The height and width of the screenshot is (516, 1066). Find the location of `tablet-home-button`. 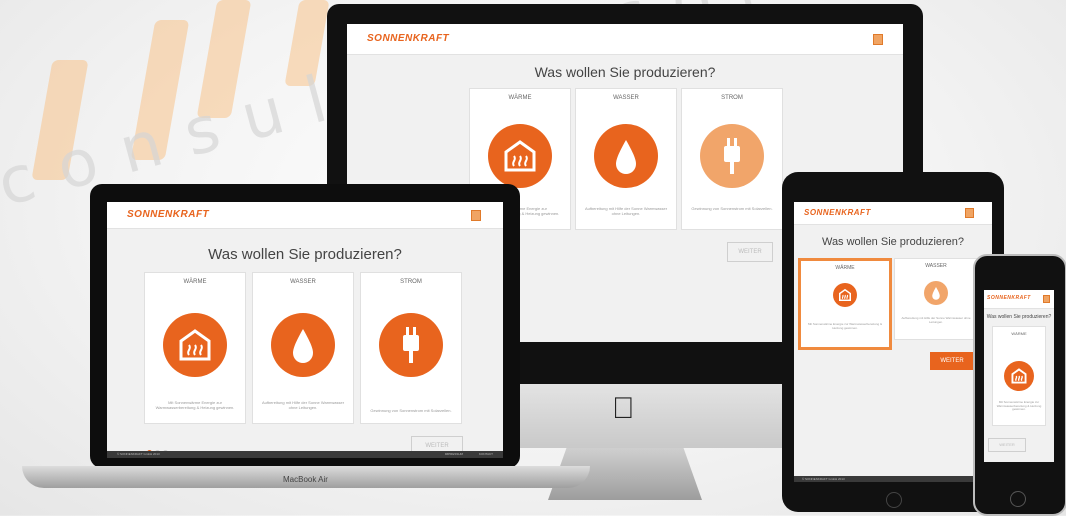

tablet-home-button is located at coordinates (894, 500).